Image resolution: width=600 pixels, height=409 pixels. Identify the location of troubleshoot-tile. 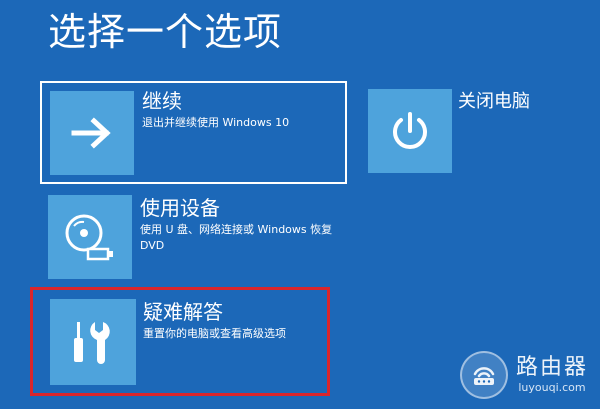
(93, 342).